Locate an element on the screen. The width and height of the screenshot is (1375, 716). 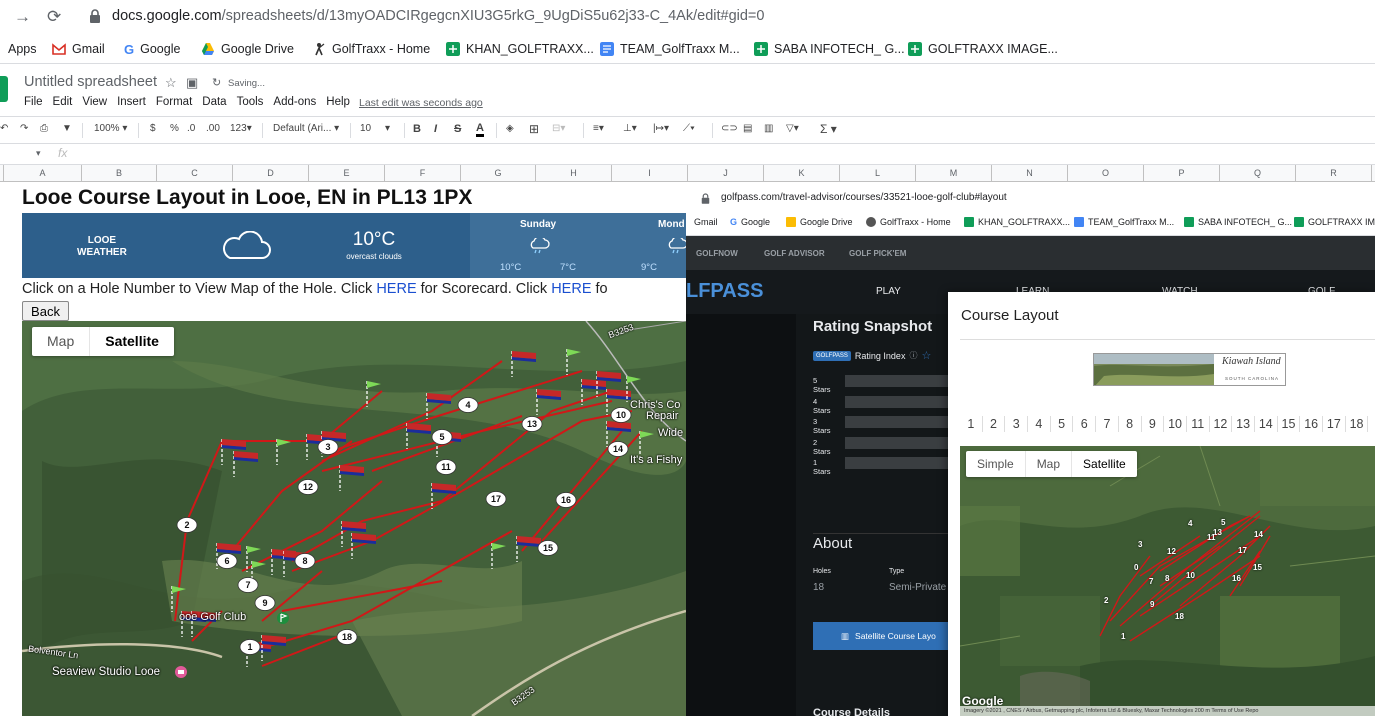
insert-comment-icon: ▤ is located at coordinates (747, 128).